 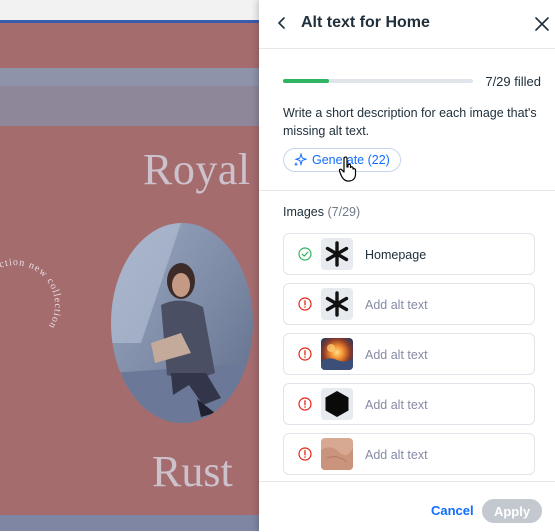 I want to click on chevron-left-icon, so click(x=281, y=23).